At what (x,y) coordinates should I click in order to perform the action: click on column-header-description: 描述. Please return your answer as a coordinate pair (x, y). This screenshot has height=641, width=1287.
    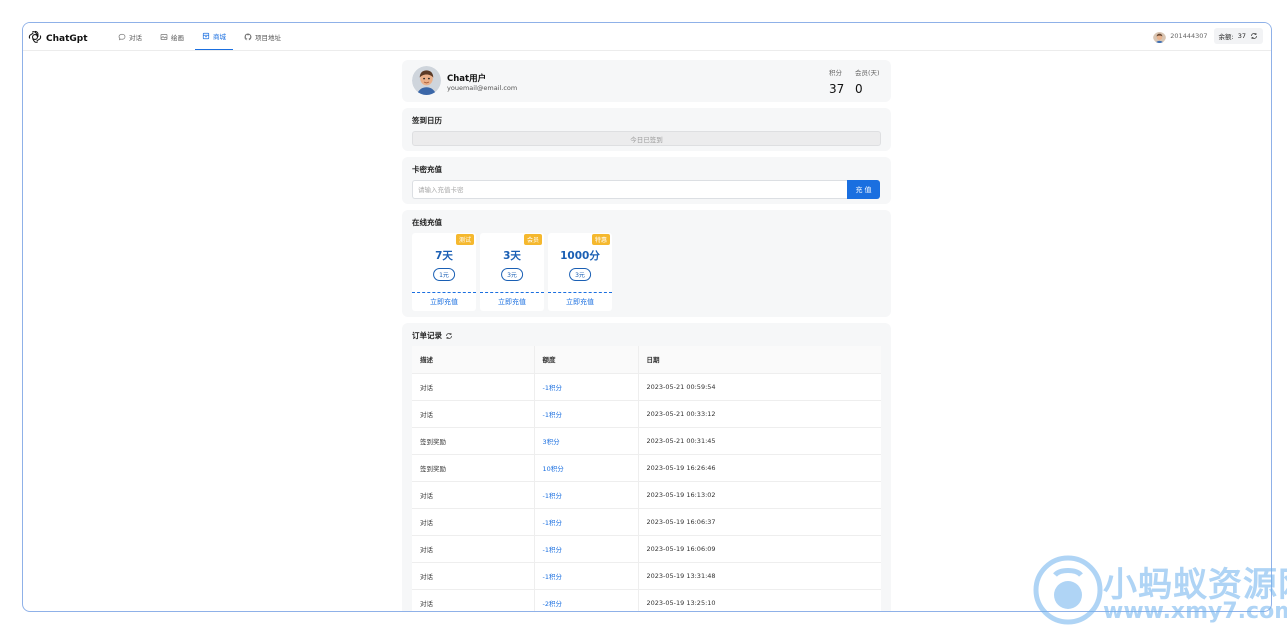
    Looking at the image, I should click on (473, 360).